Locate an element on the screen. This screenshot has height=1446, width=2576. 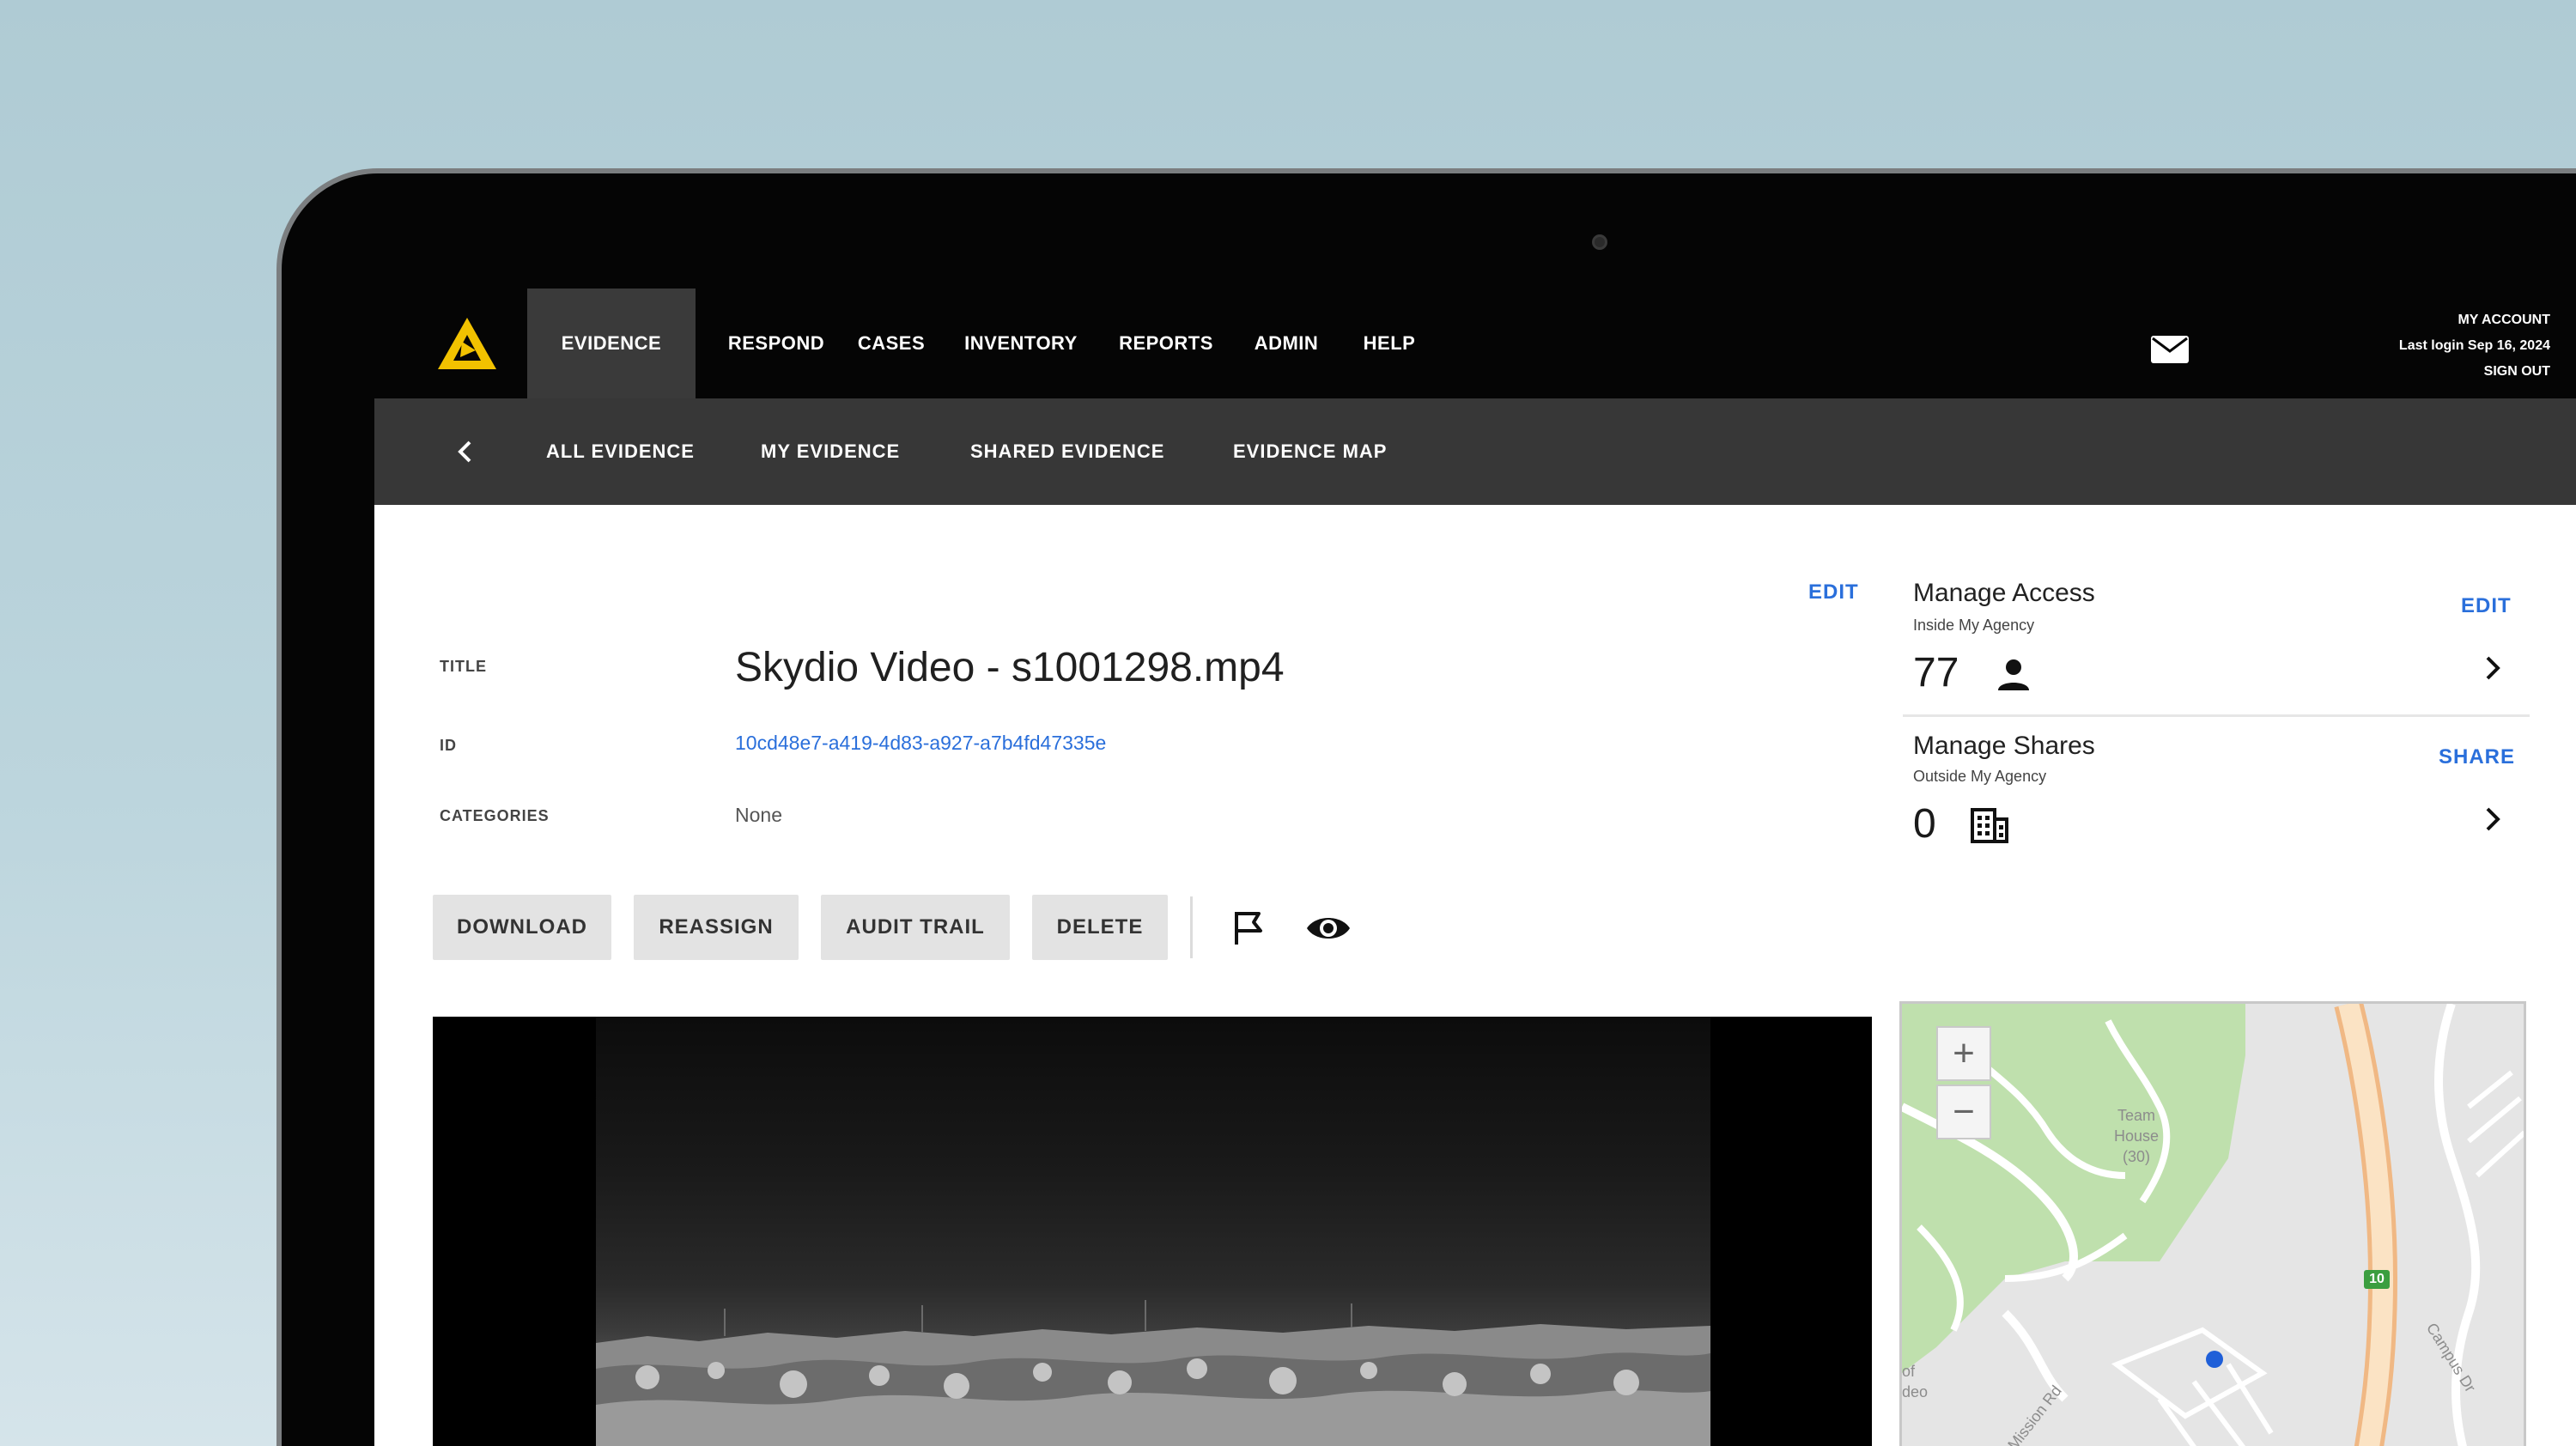
logo-icon is located at coordinates (467, 343).